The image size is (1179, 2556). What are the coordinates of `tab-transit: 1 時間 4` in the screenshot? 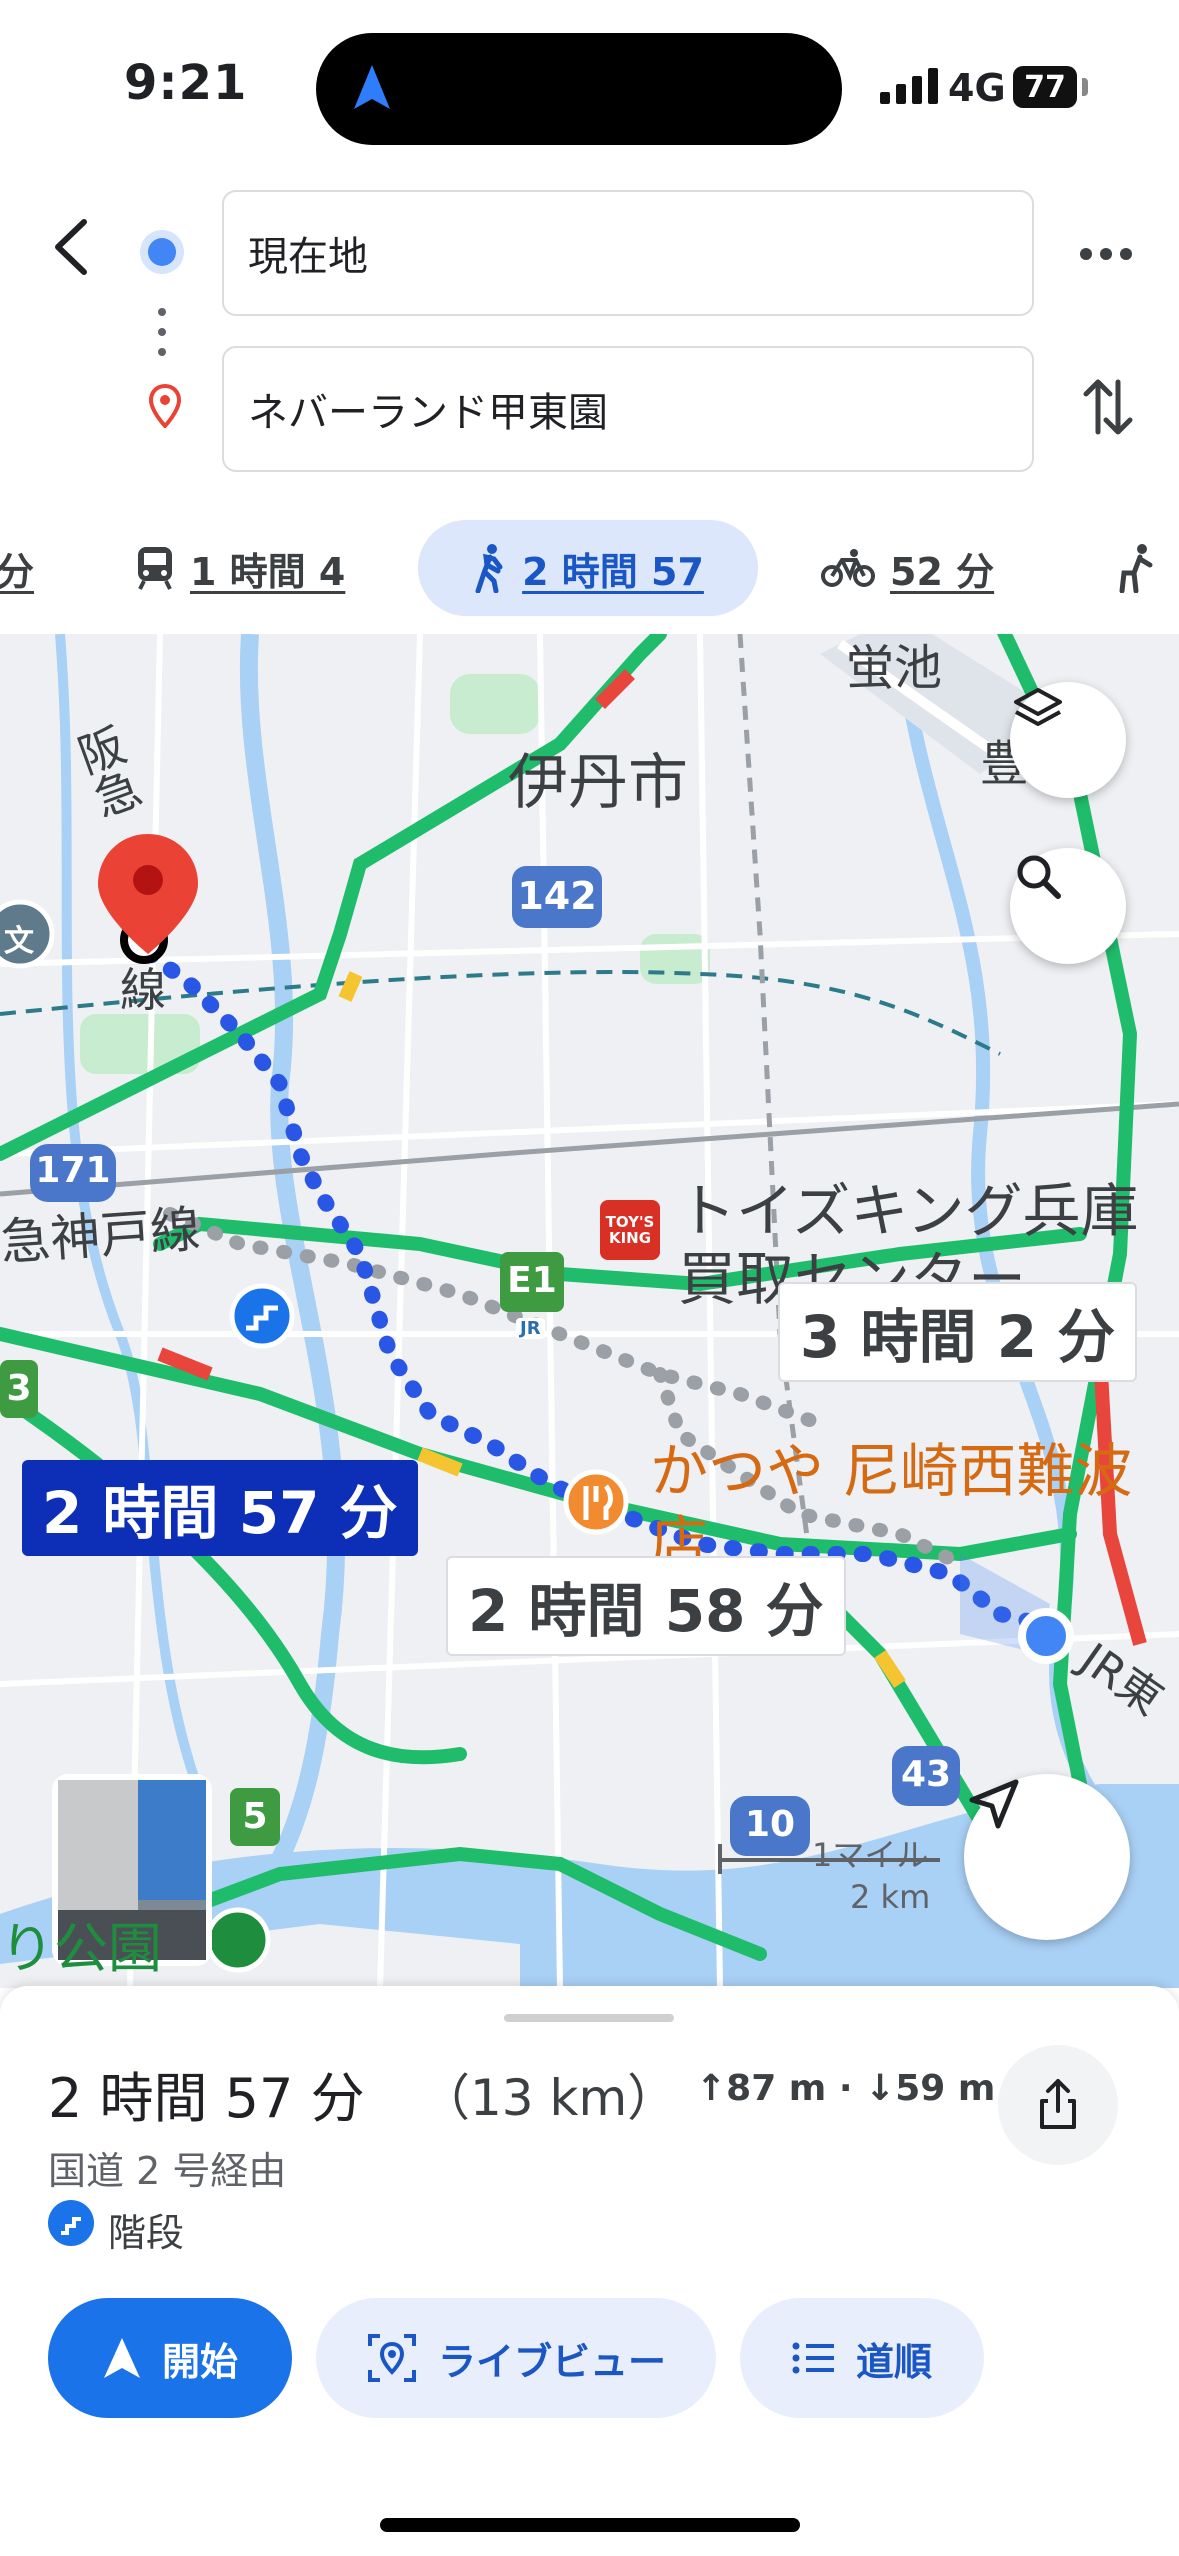 It's located at (239, 568).